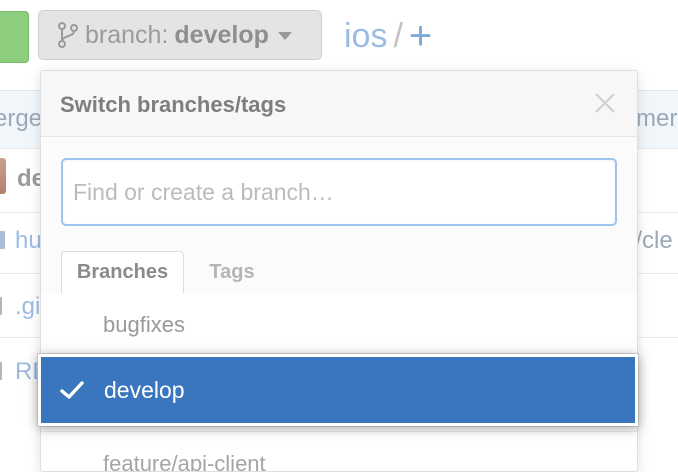 The width and height of the screenshot is (678, 472). What do you see at coordinates (3, 176) in the screenshot?
I see `avatar` at bounding box center [3, 176].